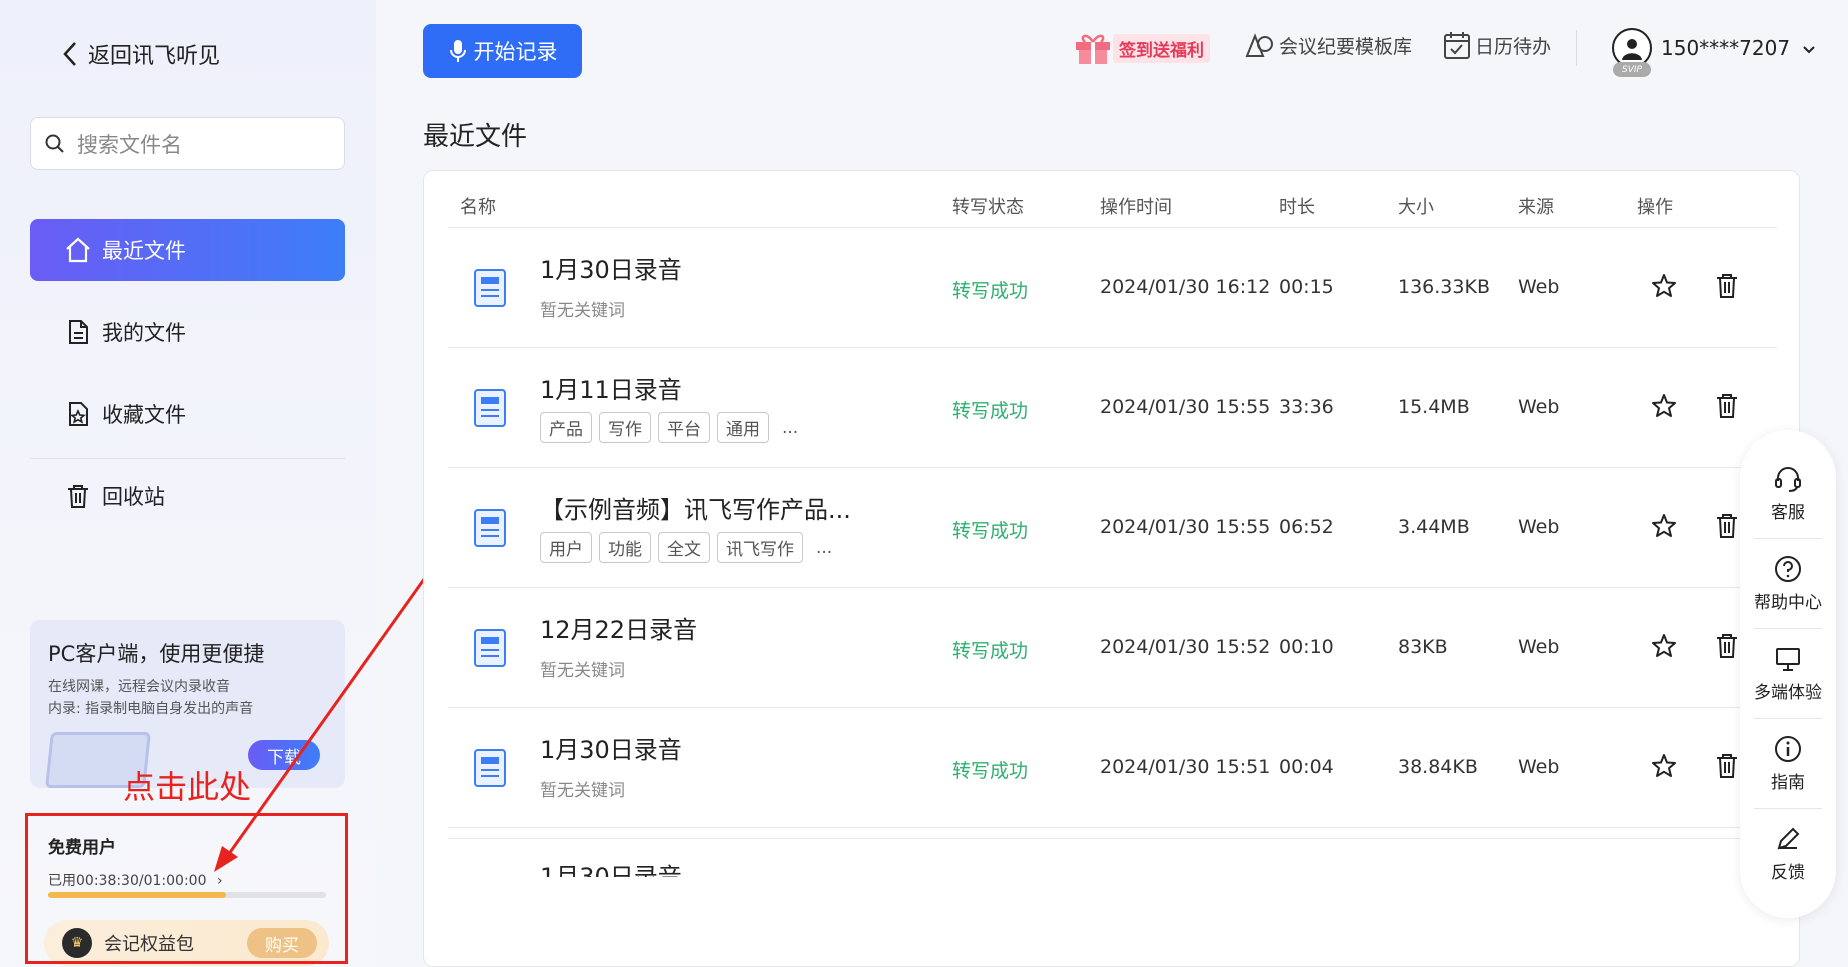  I want to click on annotation-arrow, so click(324, 719).